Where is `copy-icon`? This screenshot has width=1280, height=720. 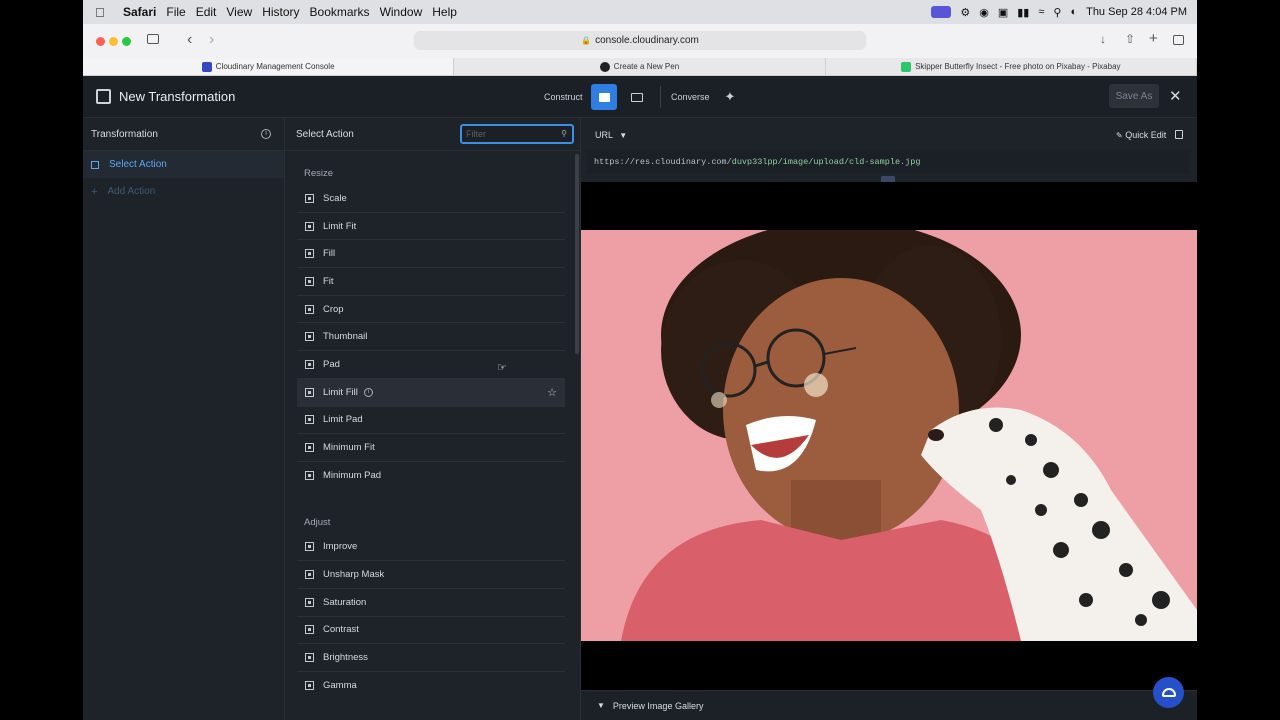 copy-icon is located at coordinates (1179, 134).